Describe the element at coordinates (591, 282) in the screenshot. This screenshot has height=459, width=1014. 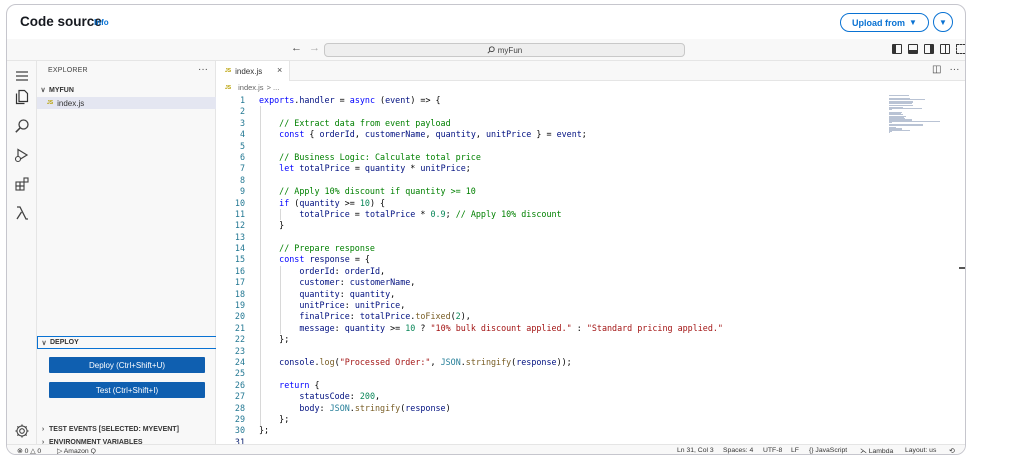
I see `code-line: 17 customer: customerName,` at that location.